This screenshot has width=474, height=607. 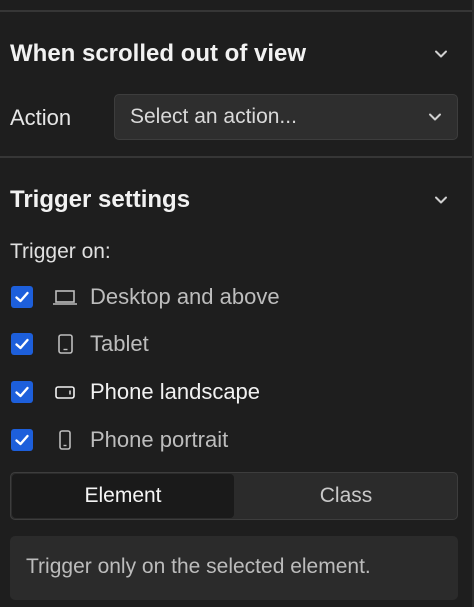 I want to click on phone-landscape-label: Phone landscape, so click(x=175, y=391).